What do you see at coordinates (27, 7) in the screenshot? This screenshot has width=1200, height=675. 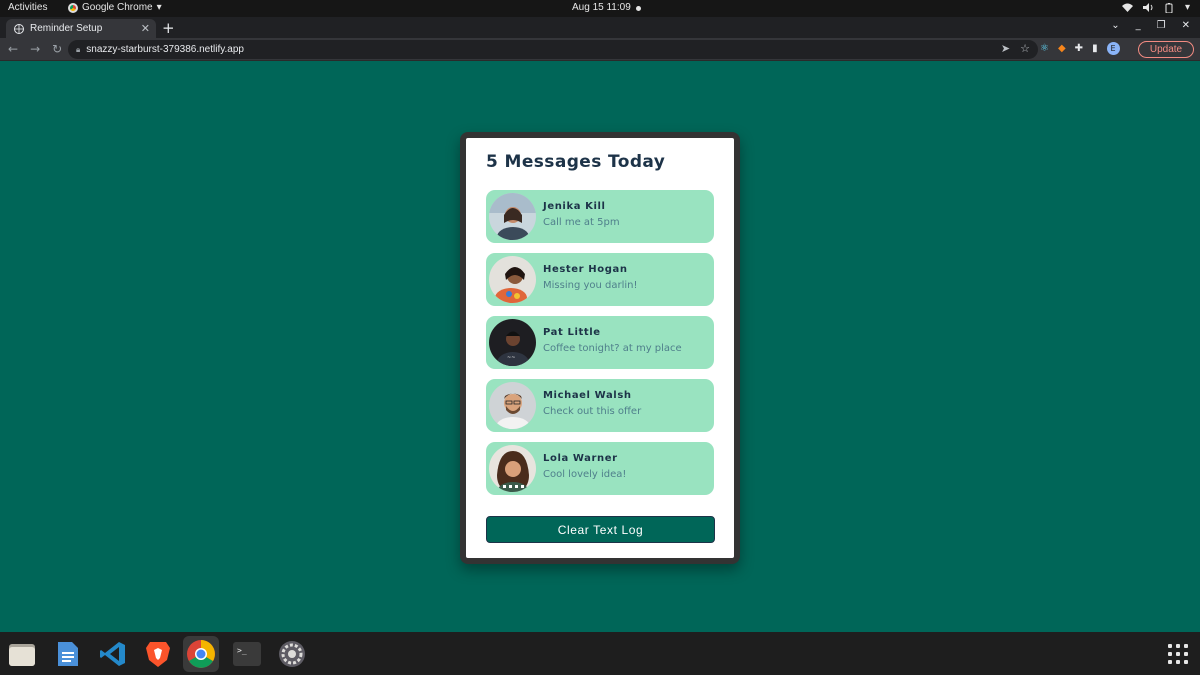 I see `activities-button: Activities` at bounding box center [27, 7].